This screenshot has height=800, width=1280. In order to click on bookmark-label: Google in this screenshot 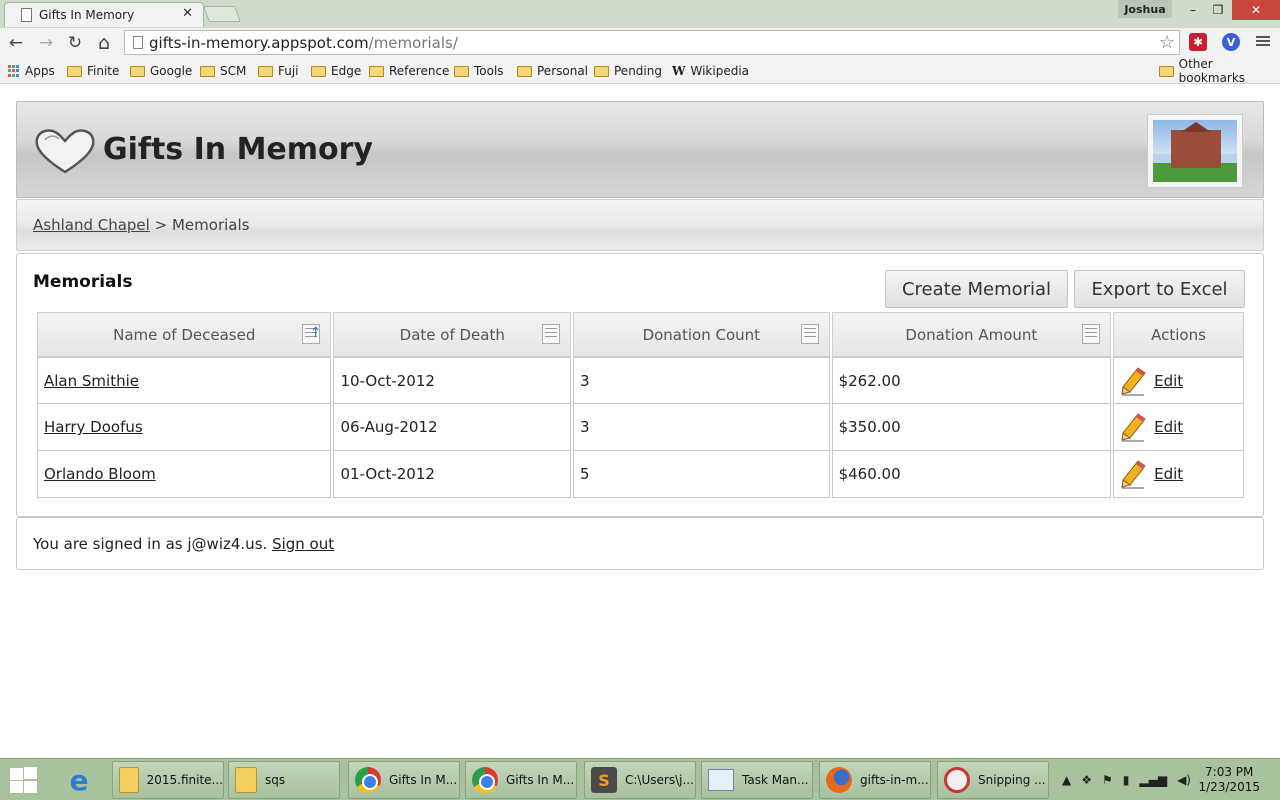, I will do `click(171, 71)`.